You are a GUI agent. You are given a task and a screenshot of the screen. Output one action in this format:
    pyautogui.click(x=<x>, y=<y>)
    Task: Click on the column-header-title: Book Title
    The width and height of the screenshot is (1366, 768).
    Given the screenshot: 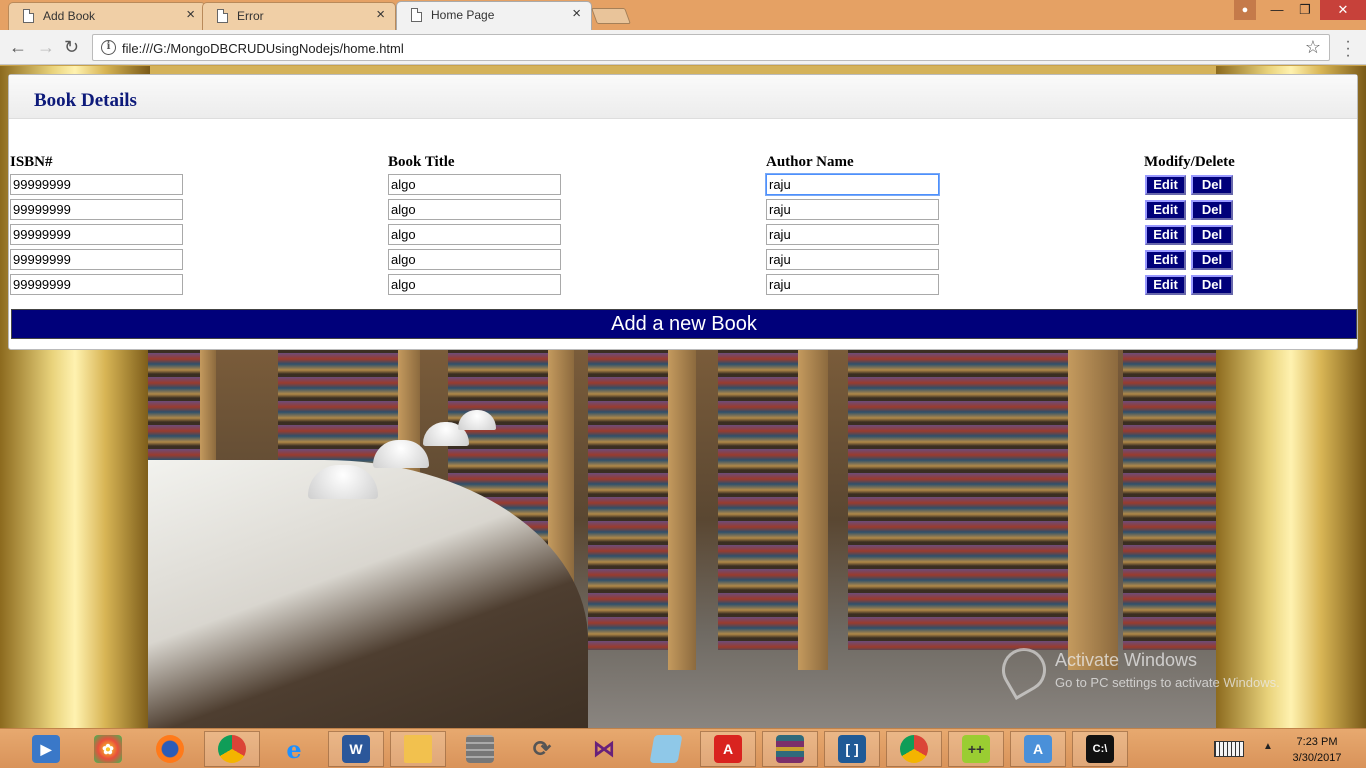 What is the action you would take?
    pyautogui.click(x=421, y=162)
    